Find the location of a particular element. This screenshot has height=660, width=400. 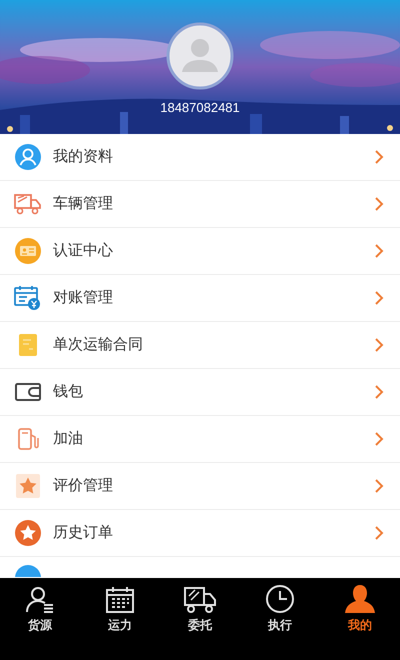

clock-icon is located at coordinates (280, 599).